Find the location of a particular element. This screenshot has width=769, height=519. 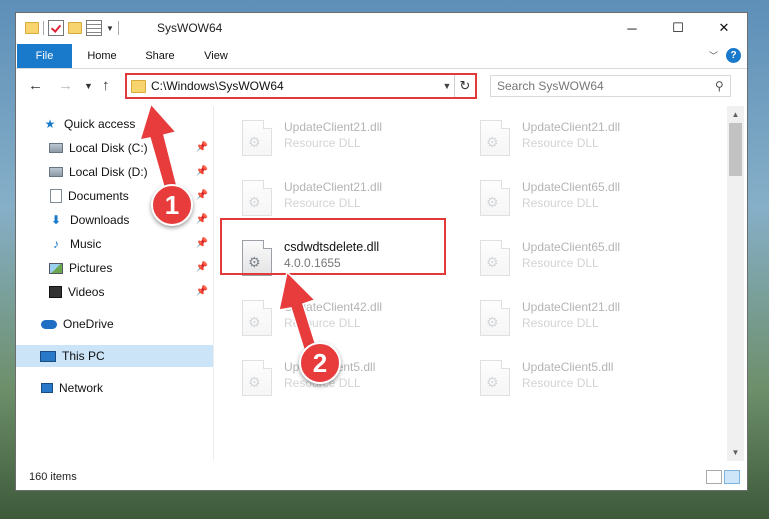

nav-label: Pictures is located at coordinates (91, 268).